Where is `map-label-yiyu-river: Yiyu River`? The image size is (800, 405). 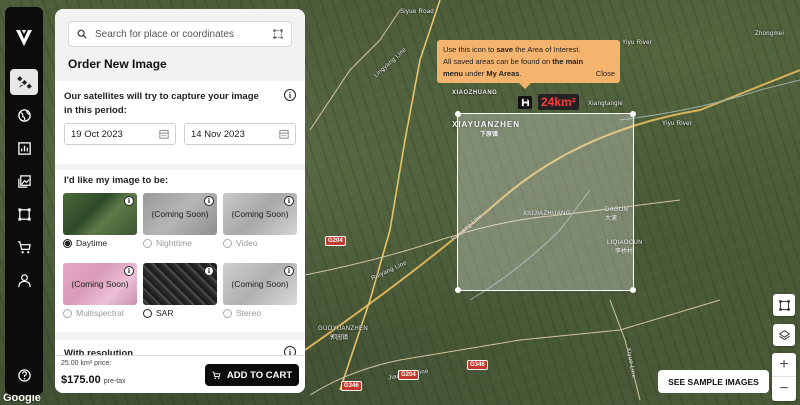 map-label-yiyu-river: Yiyu River is located at coordinates (677, 124).